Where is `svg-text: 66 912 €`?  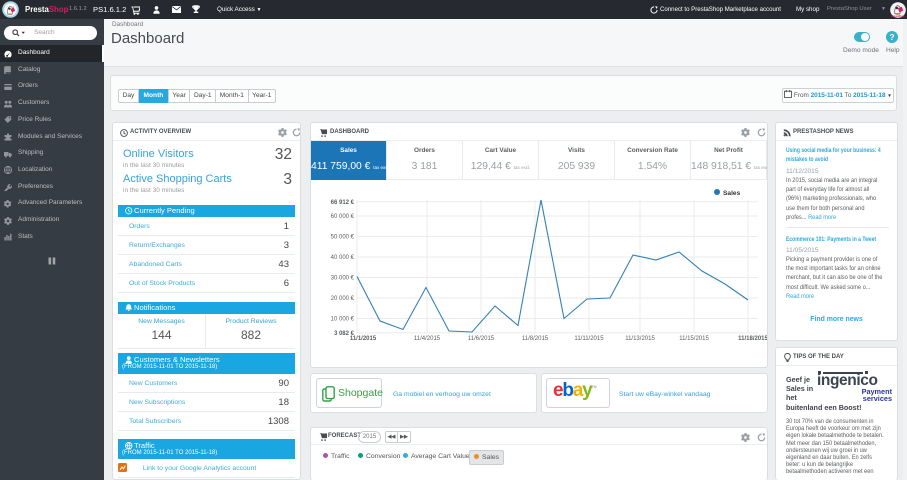 svg-text: 66 912 € is located at coordinates (343, 203).